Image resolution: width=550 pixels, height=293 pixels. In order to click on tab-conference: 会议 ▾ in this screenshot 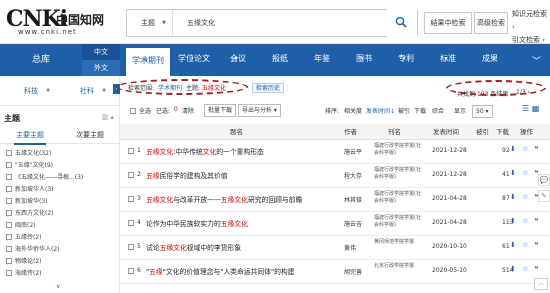, I will do `click(238, 60)`.